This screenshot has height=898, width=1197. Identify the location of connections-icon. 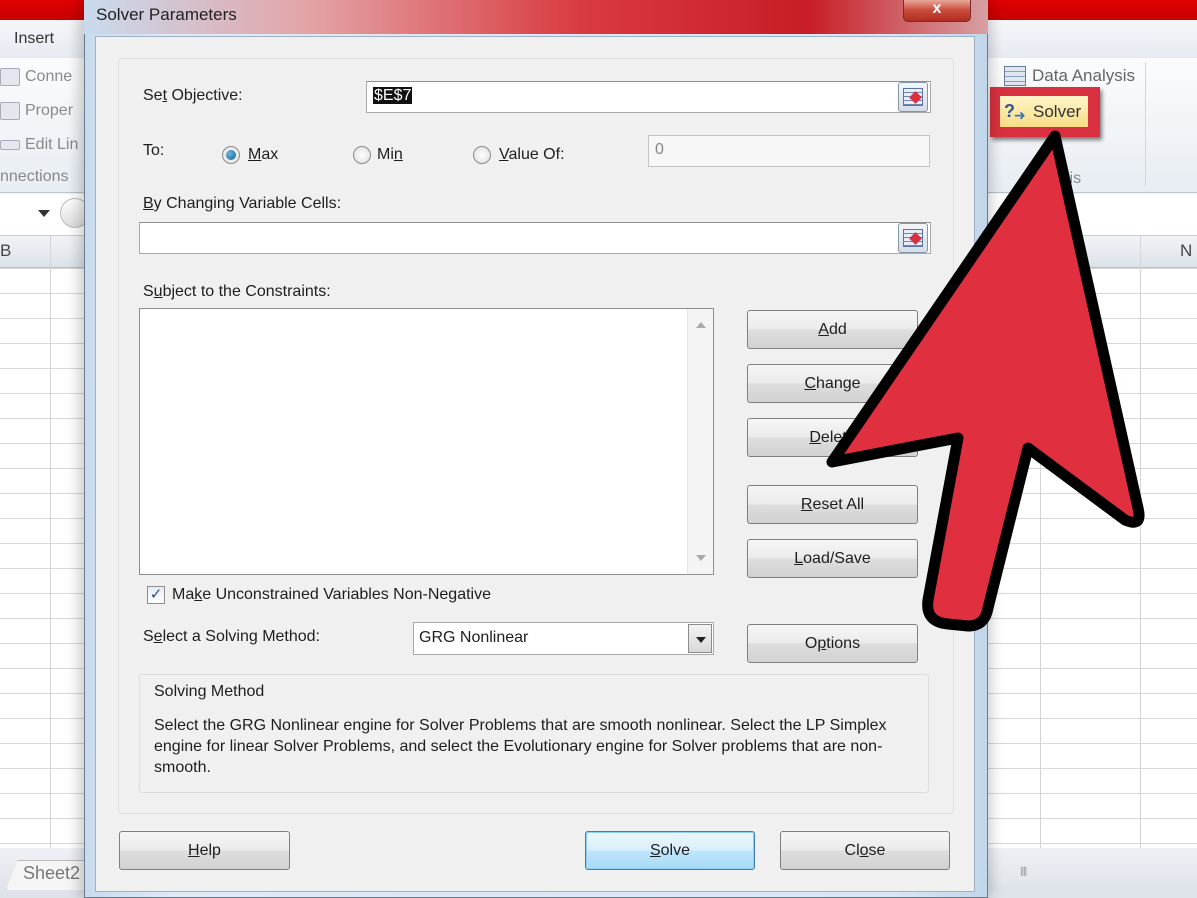
(10, 77).